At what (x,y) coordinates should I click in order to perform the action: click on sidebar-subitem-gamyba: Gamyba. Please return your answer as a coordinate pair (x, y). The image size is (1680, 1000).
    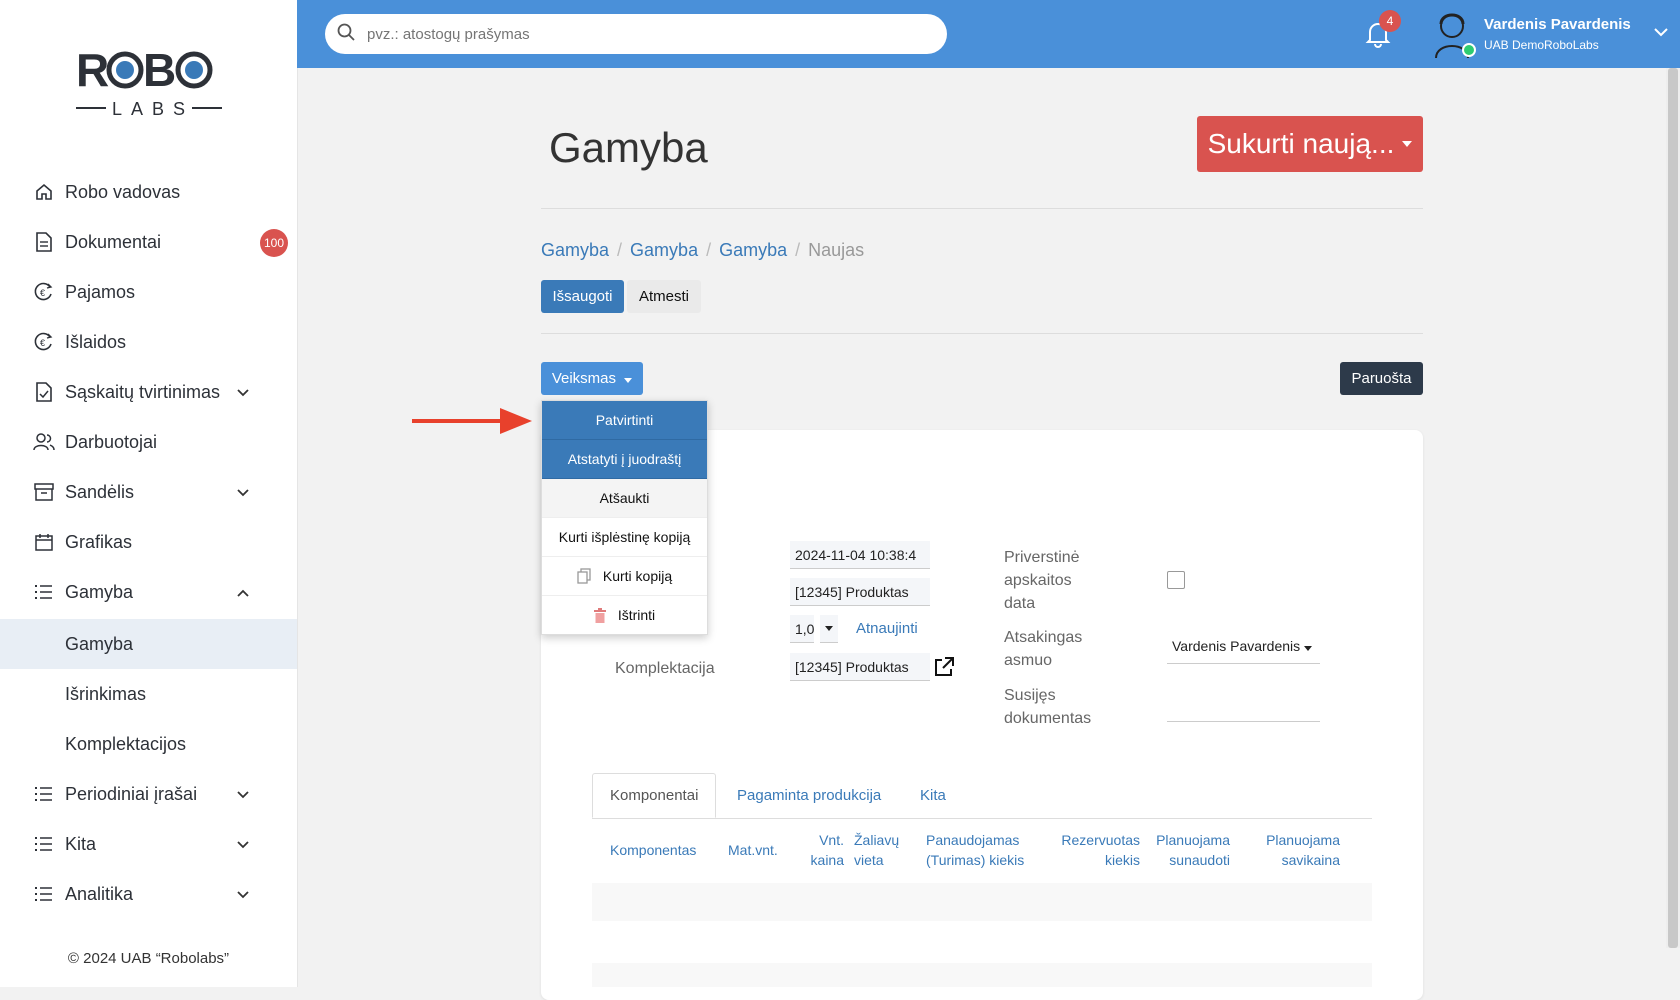
    Looking at the image, I should click on (148, 644).